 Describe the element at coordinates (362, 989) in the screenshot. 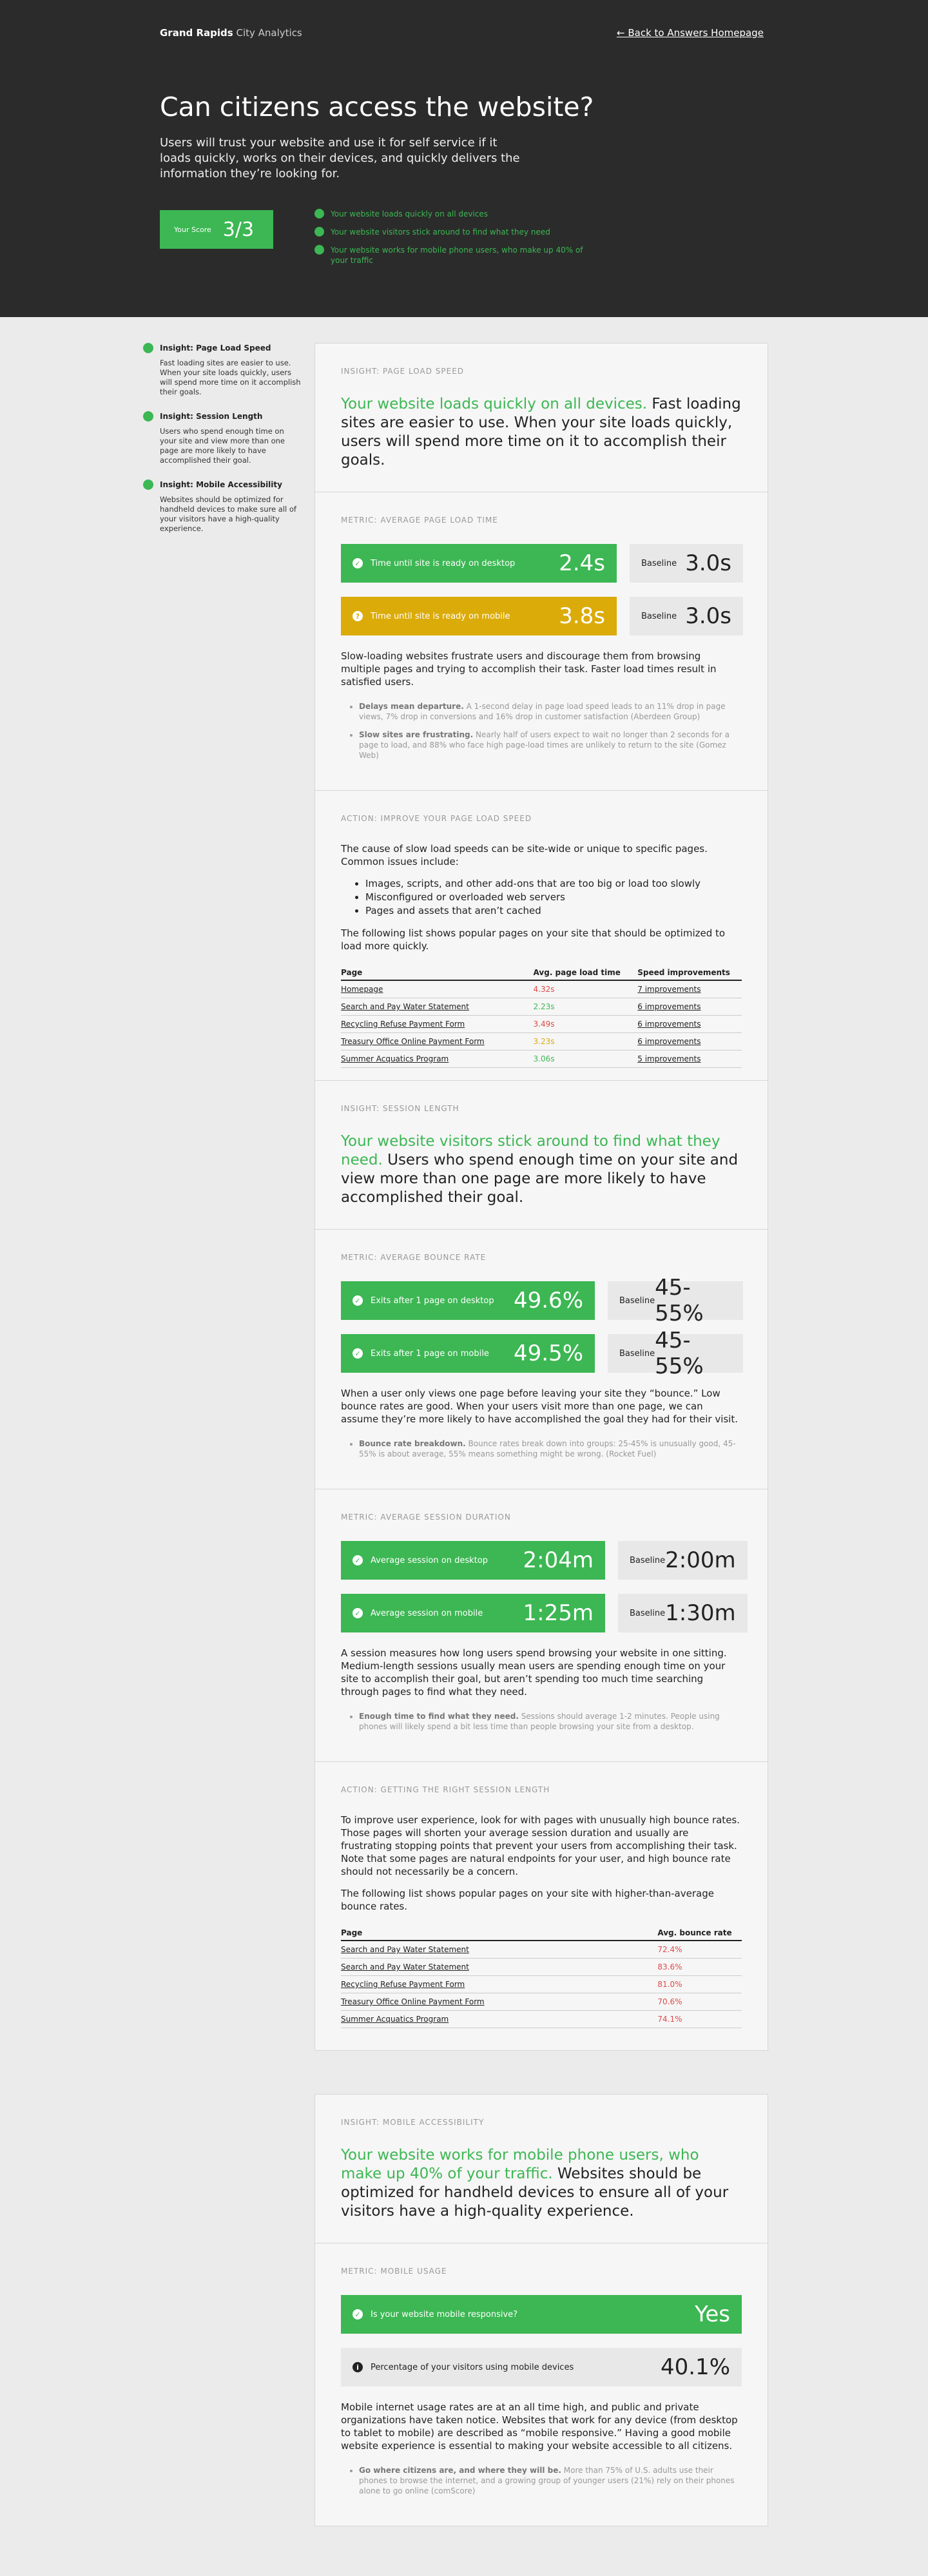

I see `page-link: Homepage` at that location.